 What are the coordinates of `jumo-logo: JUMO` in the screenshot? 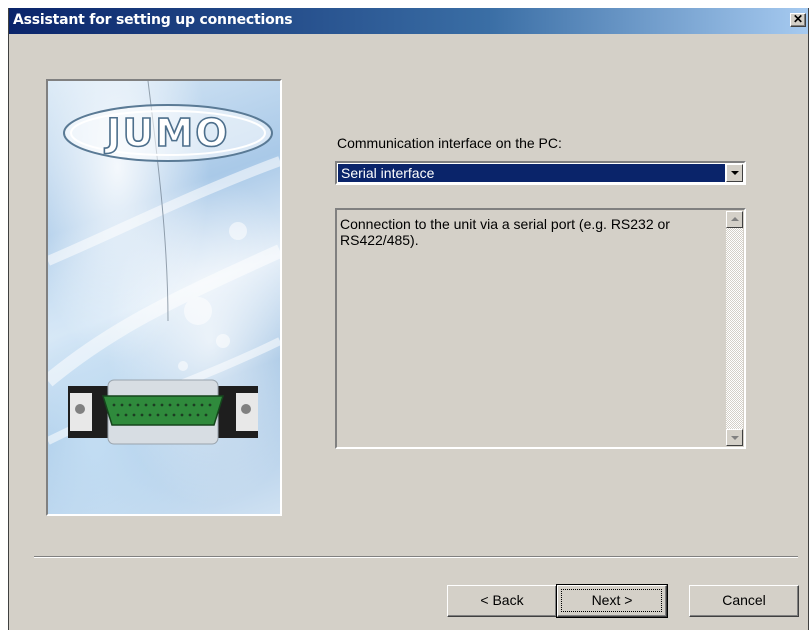 It's located at (168, 133).